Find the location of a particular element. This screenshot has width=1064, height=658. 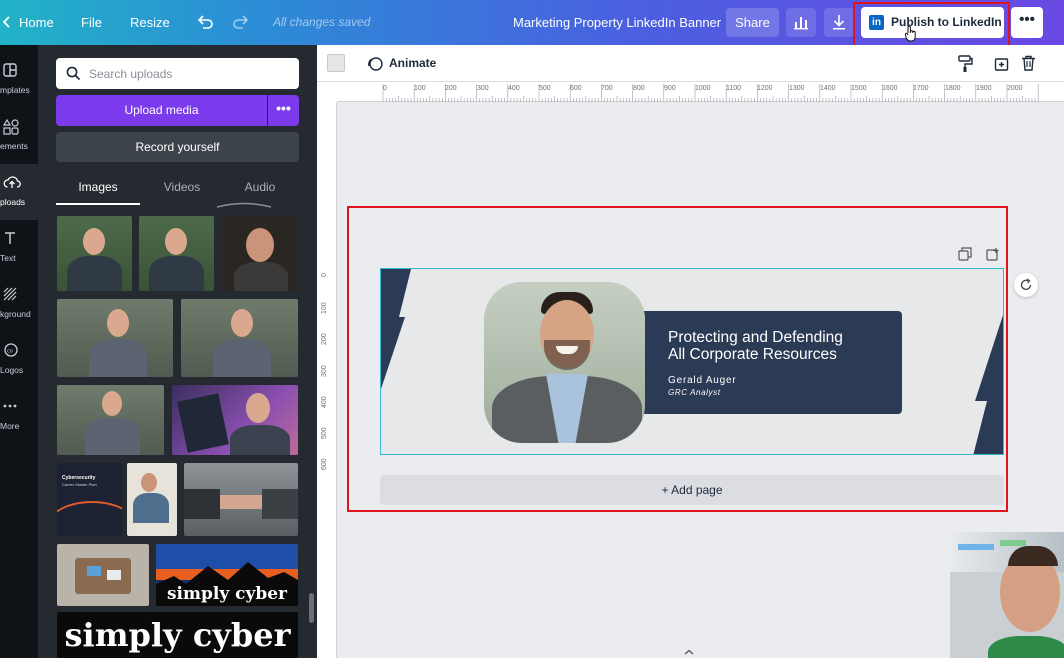

rail-background: kground is located at coordinates (19, 304).